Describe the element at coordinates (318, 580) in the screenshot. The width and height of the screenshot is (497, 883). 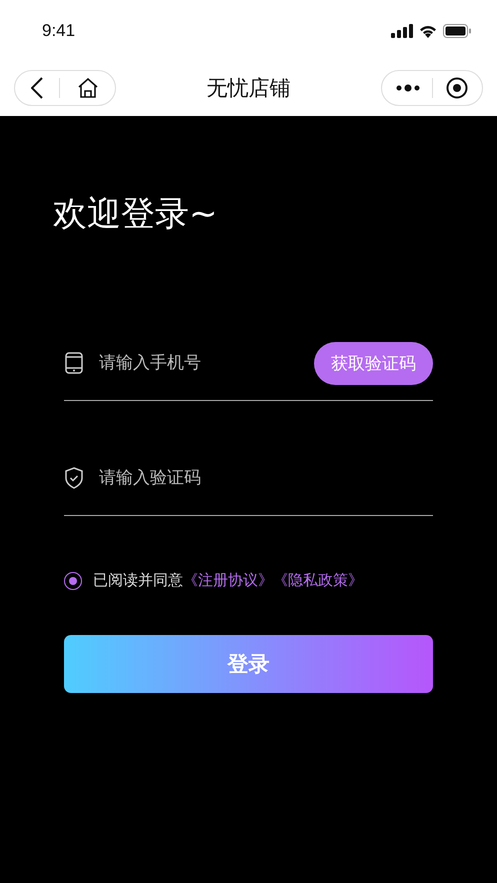
I see `agreement-link: 《隐私政策》` at that location.